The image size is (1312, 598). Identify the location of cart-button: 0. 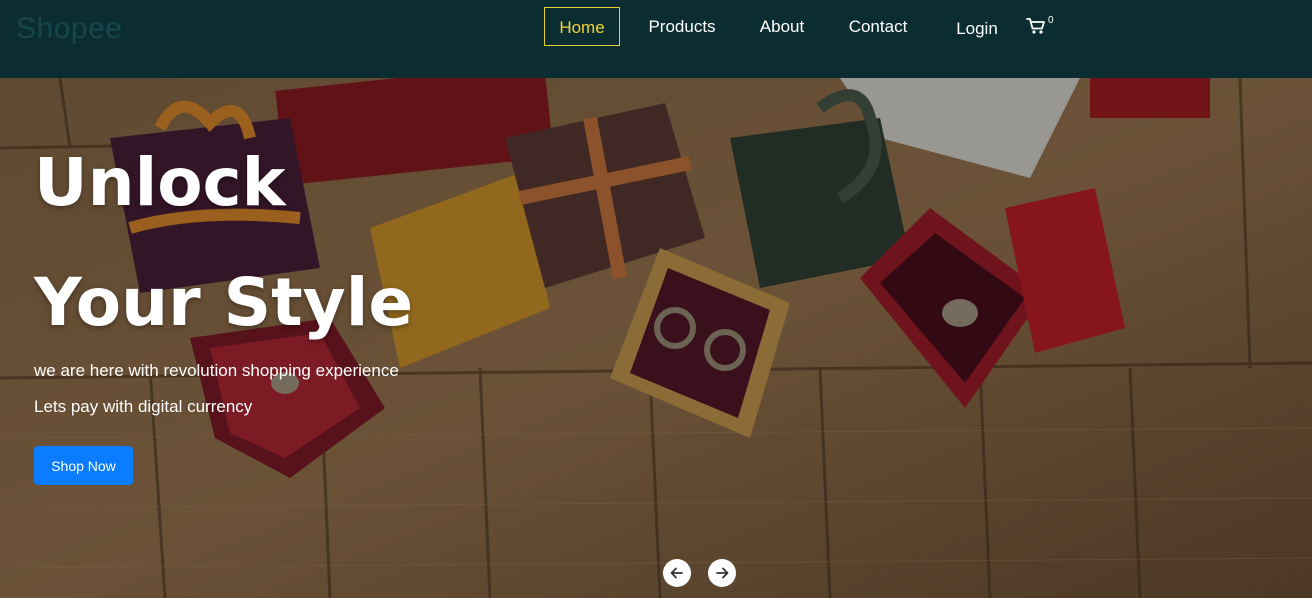
(1041, 28).